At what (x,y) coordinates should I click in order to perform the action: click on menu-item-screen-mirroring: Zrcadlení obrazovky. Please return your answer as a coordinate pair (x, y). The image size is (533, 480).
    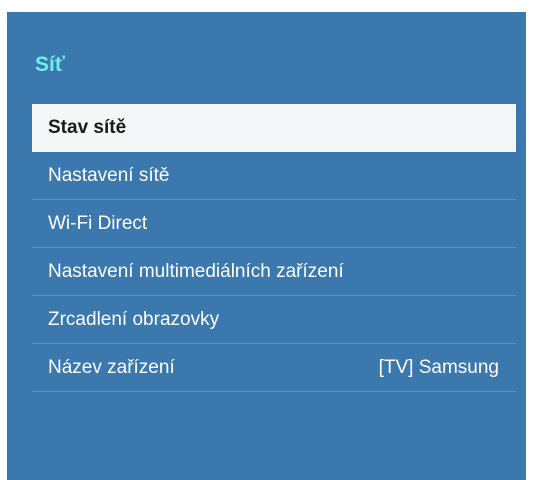
    Looking at the image, I should click on (274, 320).